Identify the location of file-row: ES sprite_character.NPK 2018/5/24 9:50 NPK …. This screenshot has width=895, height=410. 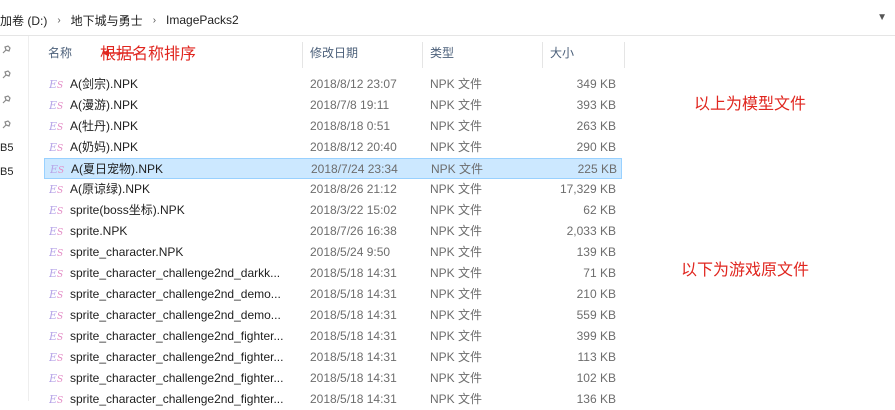
(333, 252).